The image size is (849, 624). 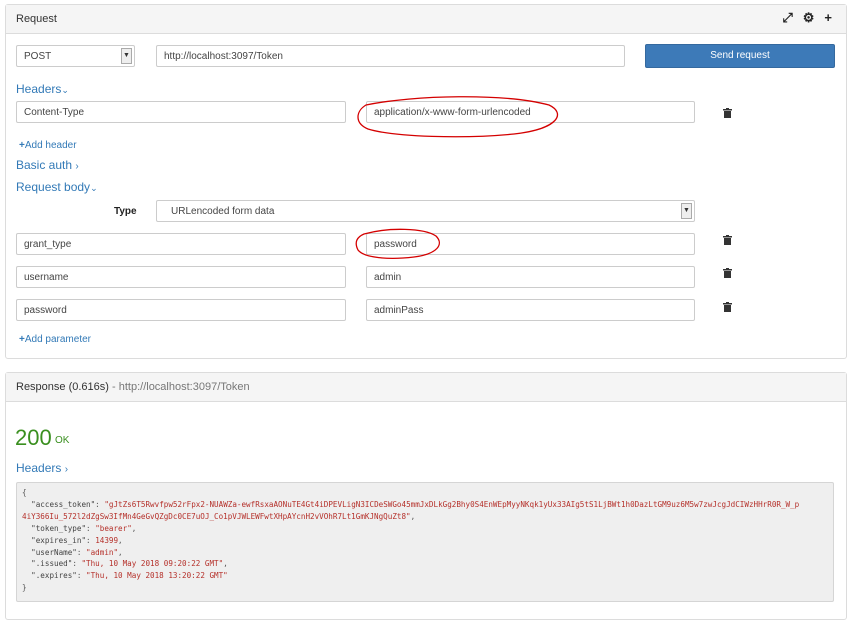 I want to click on request-body-toggle: Request body⌄, so click(x=57, y=187).